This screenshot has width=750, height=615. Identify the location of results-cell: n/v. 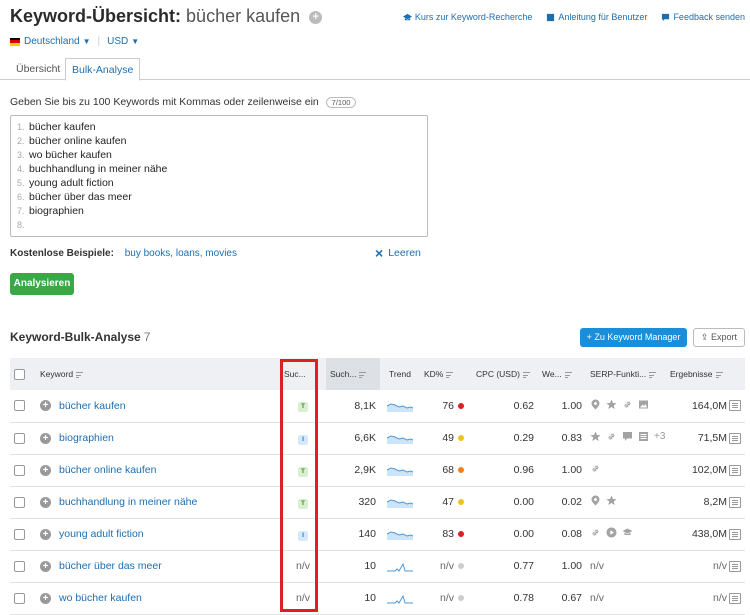
(705, 598).